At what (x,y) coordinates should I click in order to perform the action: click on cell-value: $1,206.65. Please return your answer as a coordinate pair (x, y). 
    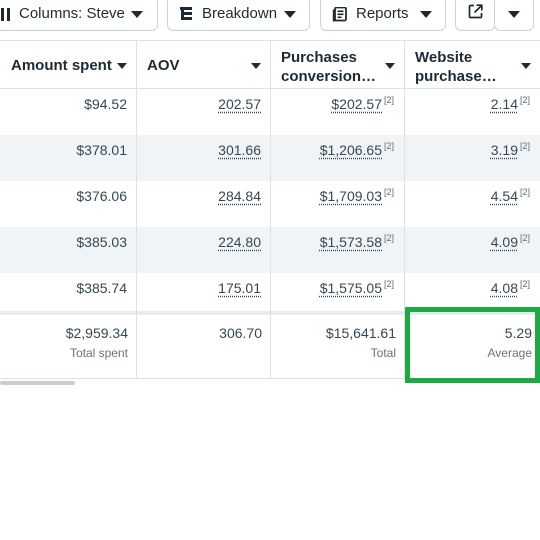
    Looking at the image, I should click on (351, 150).